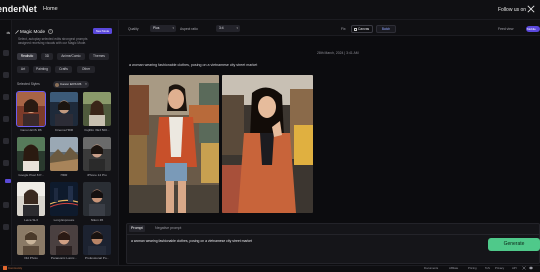 The width and height of the screenshot is (540, 272). What do you see at coordinates (512, 9) in the screenshot?
I see `follow-us-label: Follow us on` at bounding box center [512, 9].